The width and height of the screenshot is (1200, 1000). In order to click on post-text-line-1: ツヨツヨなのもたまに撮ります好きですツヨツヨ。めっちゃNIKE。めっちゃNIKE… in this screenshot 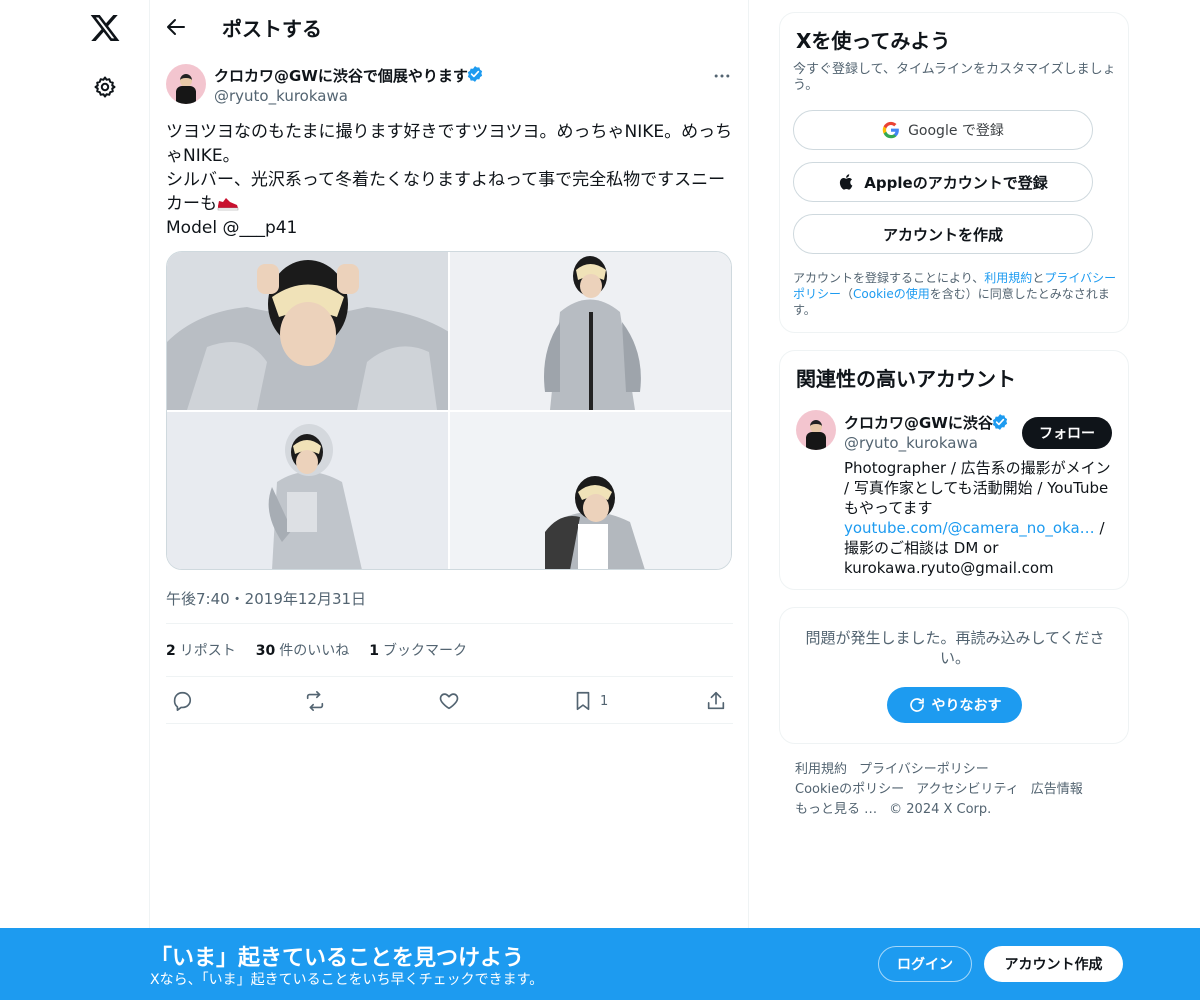, I will do `click(449, 144)`.